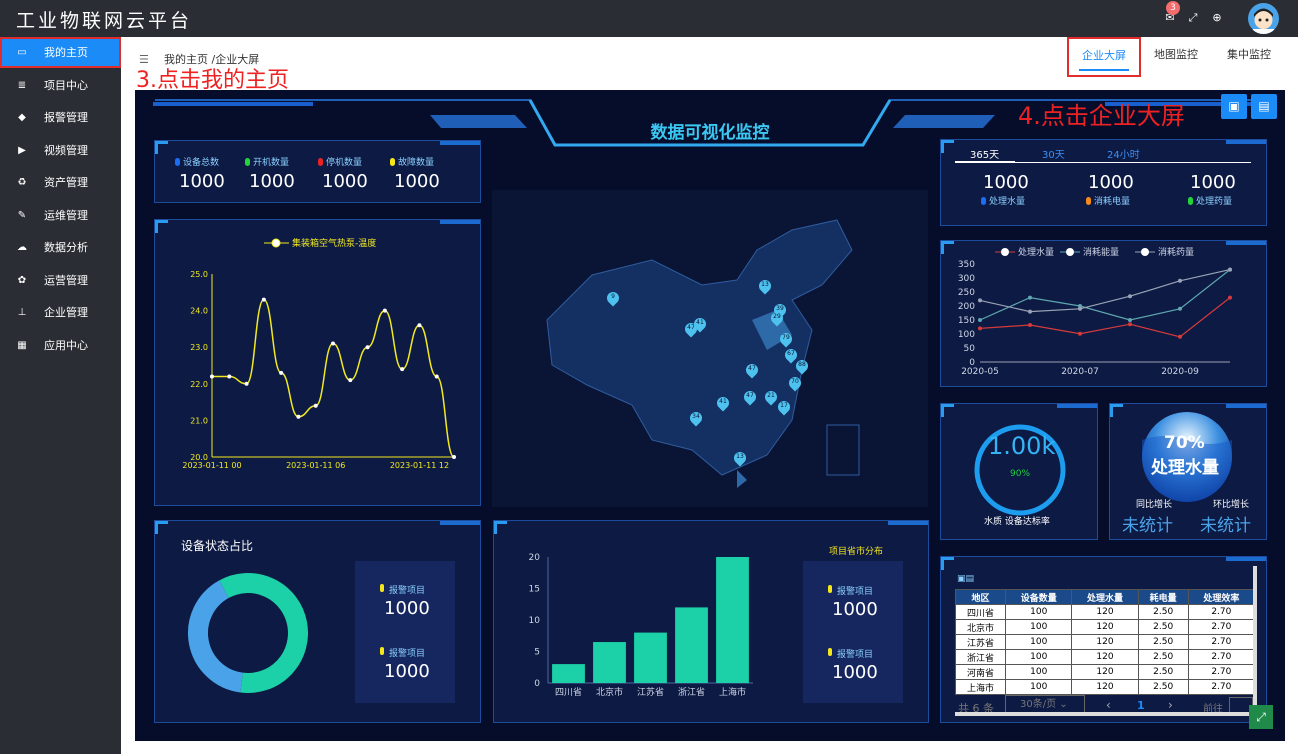 This screenshot has height=754, width=1298. I want to click on sidebar-item-7: ✿ 运营管理, so click(60, 280).